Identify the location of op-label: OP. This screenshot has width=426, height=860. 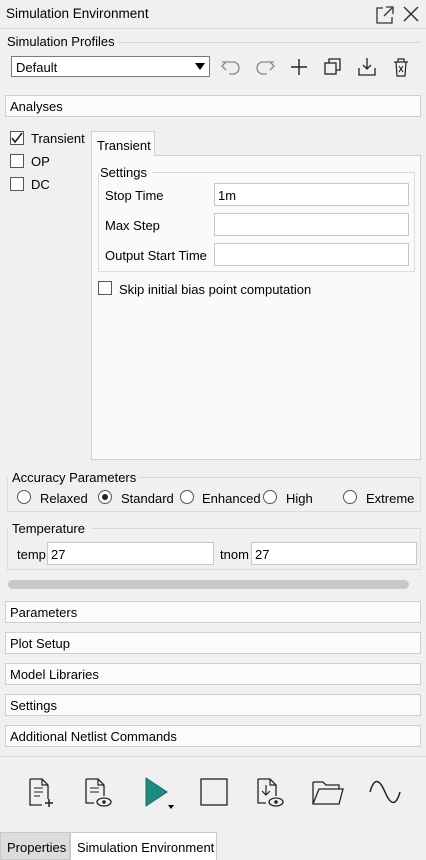
(40, 161).